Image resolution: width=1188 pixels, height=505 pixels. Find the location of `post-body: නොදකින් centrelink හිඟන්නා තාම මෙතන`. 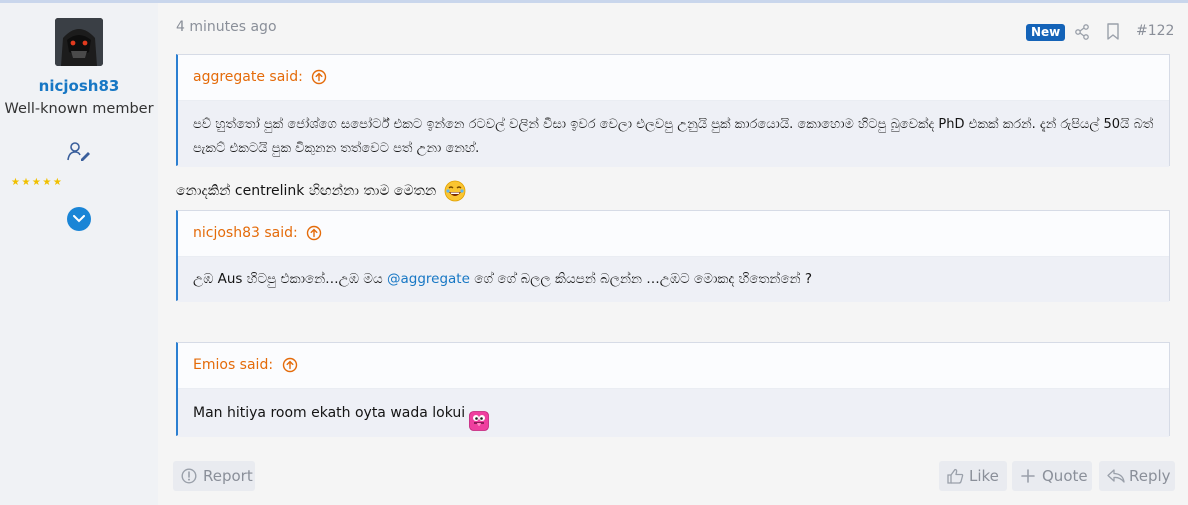

post-body: නොදකින් centrelink හිඟන්නා තාම මෙතන is located at coordinates (321, 191).